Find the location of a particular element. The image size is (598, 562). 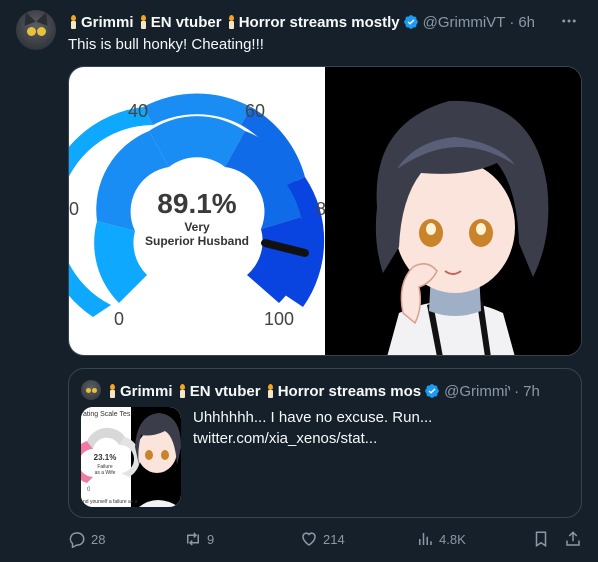

thumb-footer: nd yourself a failure as a is located at coordinates (110, 502).